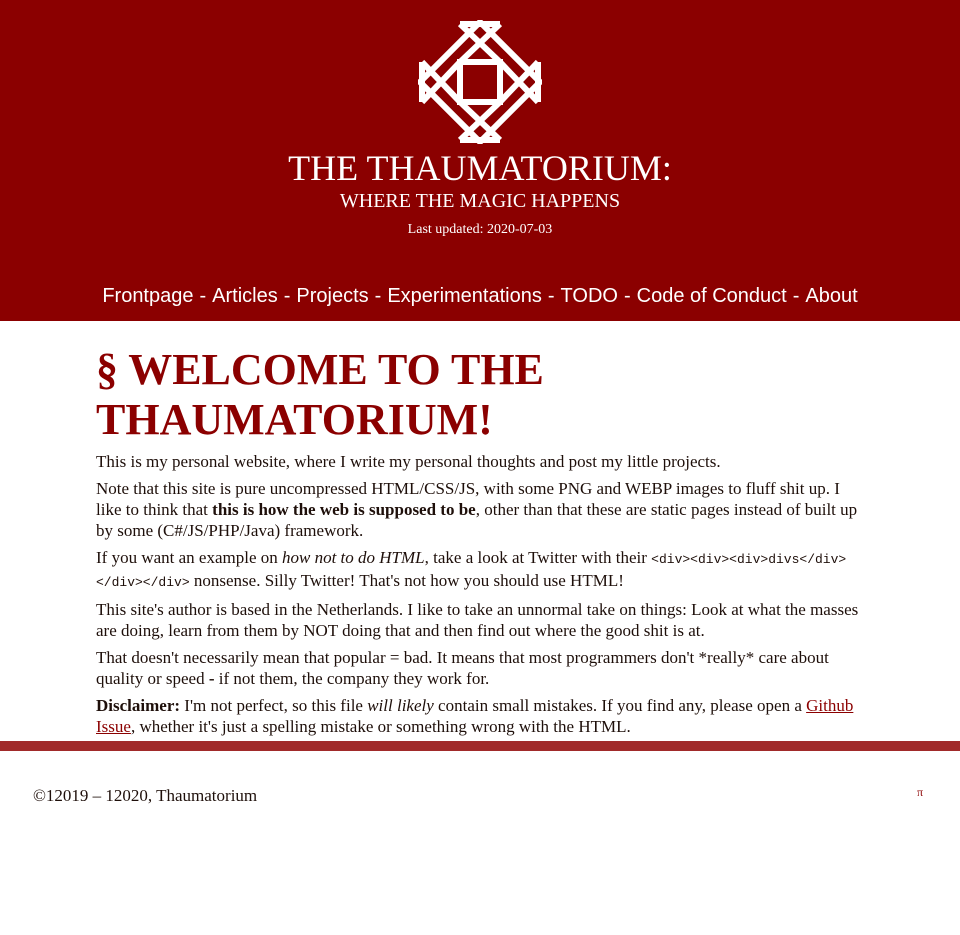  Describe the element at coordinates (138, 705) in the screenshot. I see `disclaimer-label: Disclaimer:` at that location.